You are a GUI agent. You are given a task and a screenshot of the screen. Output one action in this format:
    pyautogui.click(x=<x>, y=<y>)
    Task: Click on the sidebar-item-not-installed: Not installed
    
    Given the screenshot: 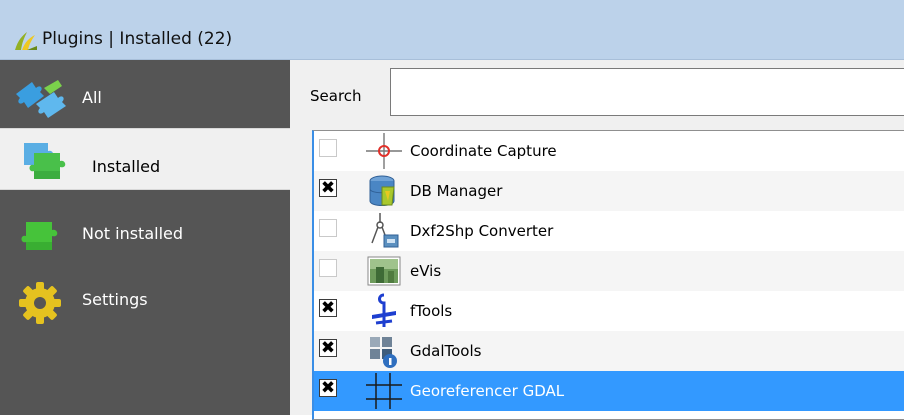 What is the action you would take?
    pyautogui.click(x=145, y=235)
    